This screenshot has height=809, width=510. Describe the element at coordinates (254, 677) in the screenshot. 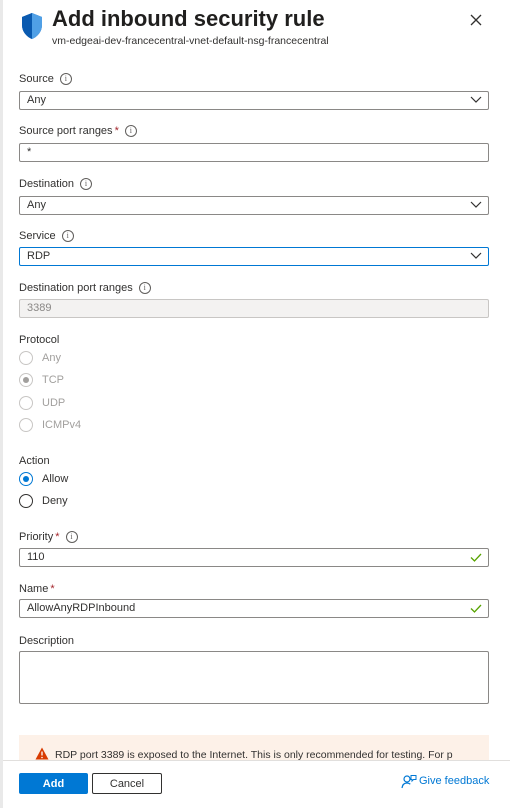

I see `description-textarea` at that location.